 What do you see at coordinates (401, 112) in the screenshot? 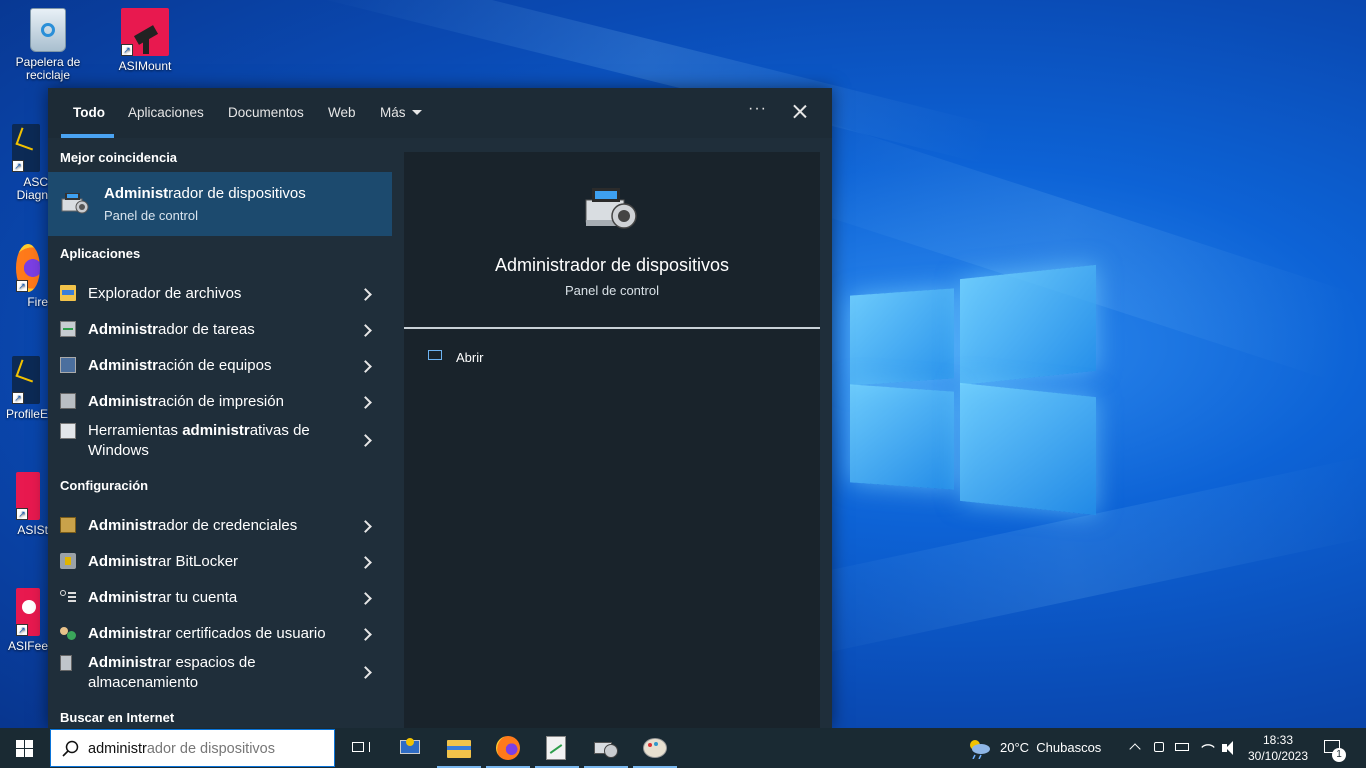
I see `tab-mas: Más` at bounding box center [401, 112].